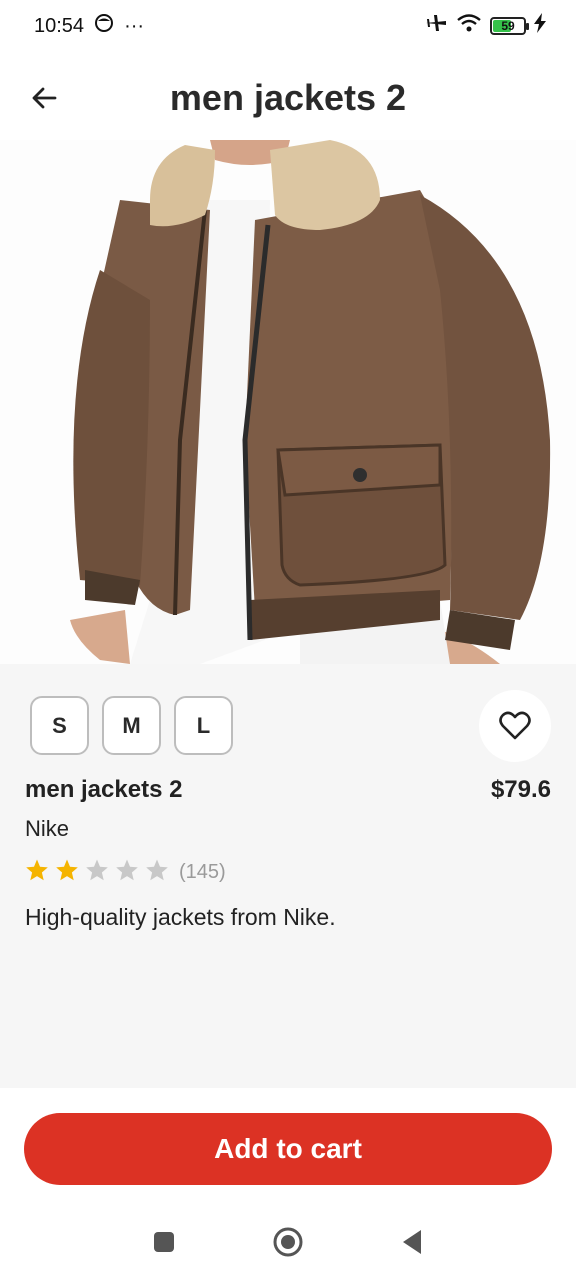  I want to click on page-title: men jackets 2, so click(288, 97).